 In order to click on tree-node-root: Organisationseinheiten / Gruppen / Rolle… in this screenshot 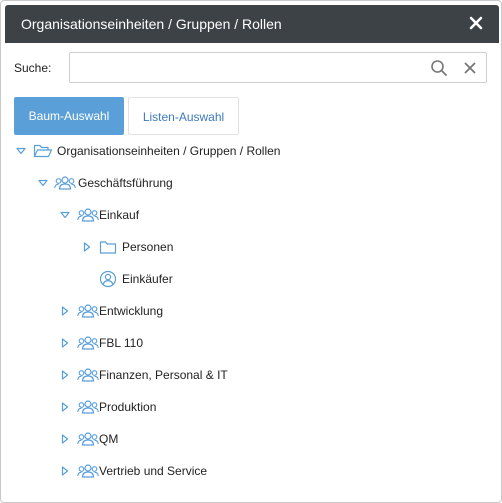, I will do `click(147, 151)`.